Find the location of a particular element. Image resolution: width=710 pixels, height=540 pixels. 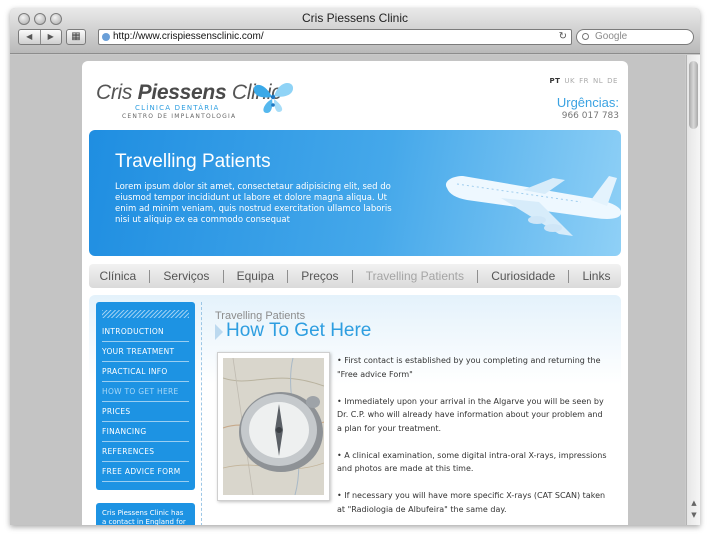

forward-button: ▶ is located at coordinates (51, 37).